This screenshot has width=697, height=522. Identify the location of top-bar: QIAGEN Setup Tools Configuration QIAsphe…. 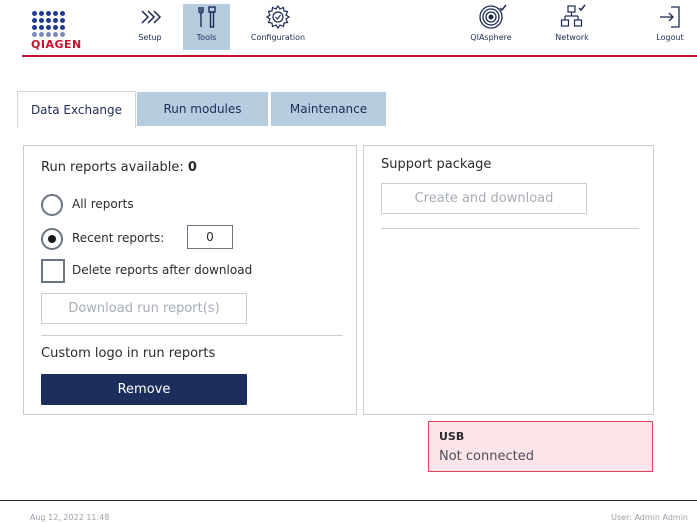
(348, 28).